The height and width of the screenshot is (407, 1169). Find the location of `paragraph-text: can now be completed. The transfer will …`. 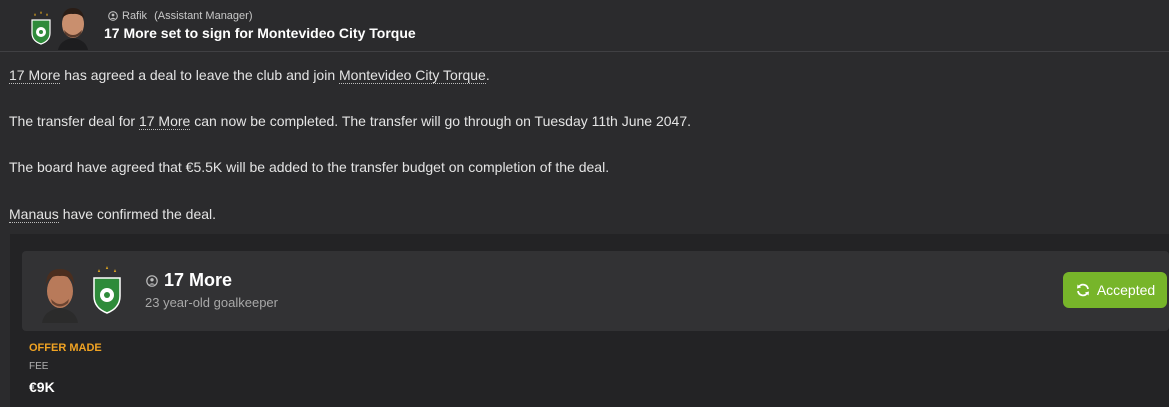

paragraph-text: can now be completed. The transfer will … is located at coordinates (441, 121).